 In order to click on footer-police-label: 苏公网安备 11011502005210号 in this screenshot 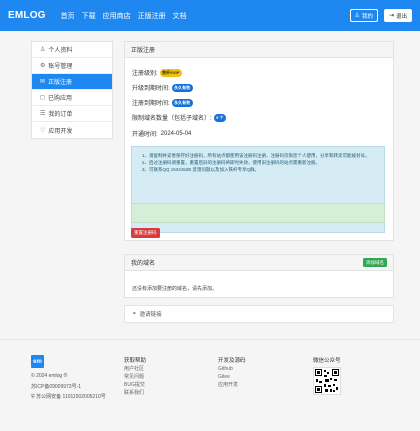, I will do `click(71, 397)`.